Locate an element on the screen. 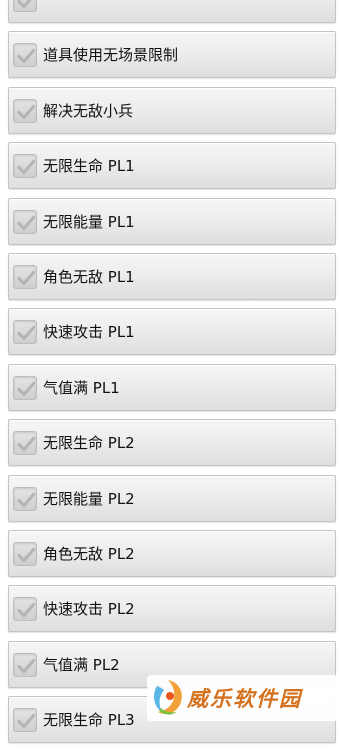 The image size is (339, 751). cheat-row: 无限生命 PL1 is located at coordinates (172, 166).